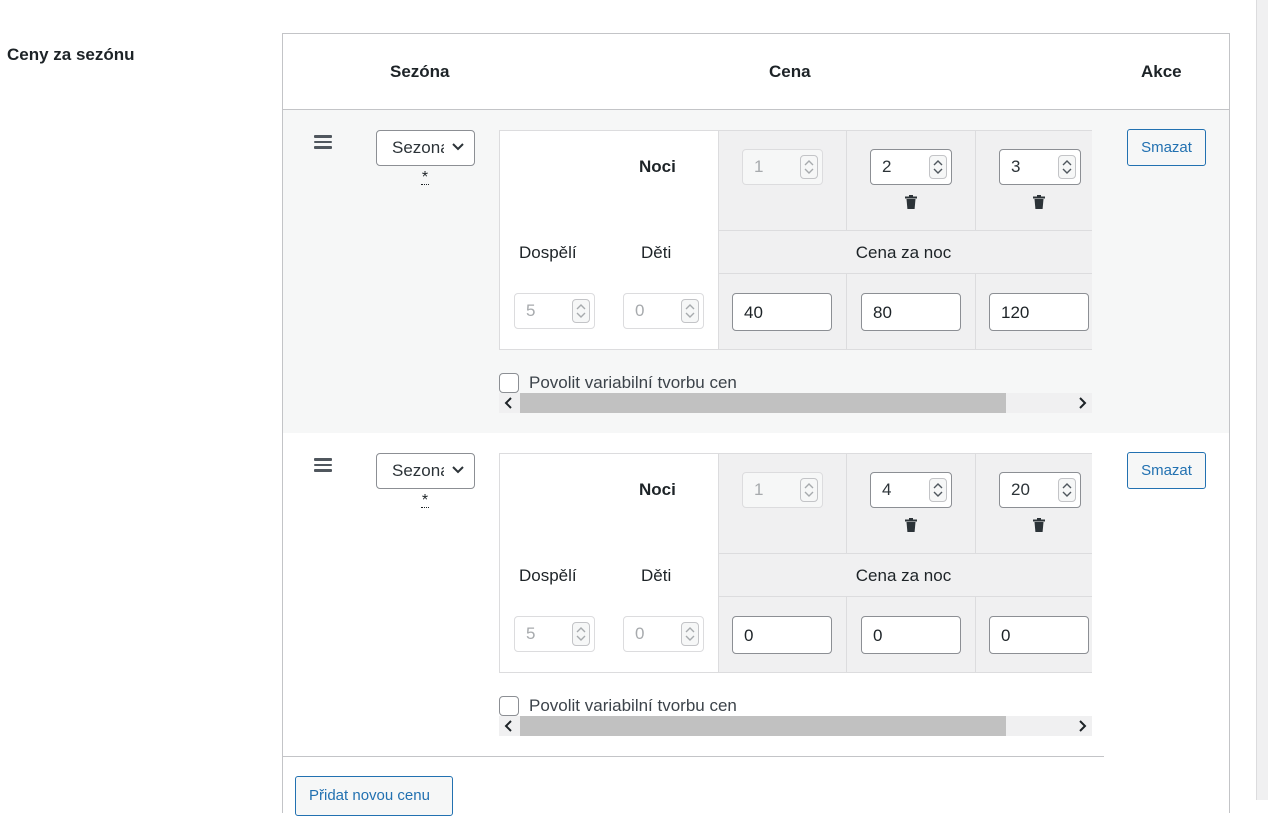  Describe the element at coordinates (374, 796) in the screenshot. I see `add-price-button: Přidat novou cenu` at that location.